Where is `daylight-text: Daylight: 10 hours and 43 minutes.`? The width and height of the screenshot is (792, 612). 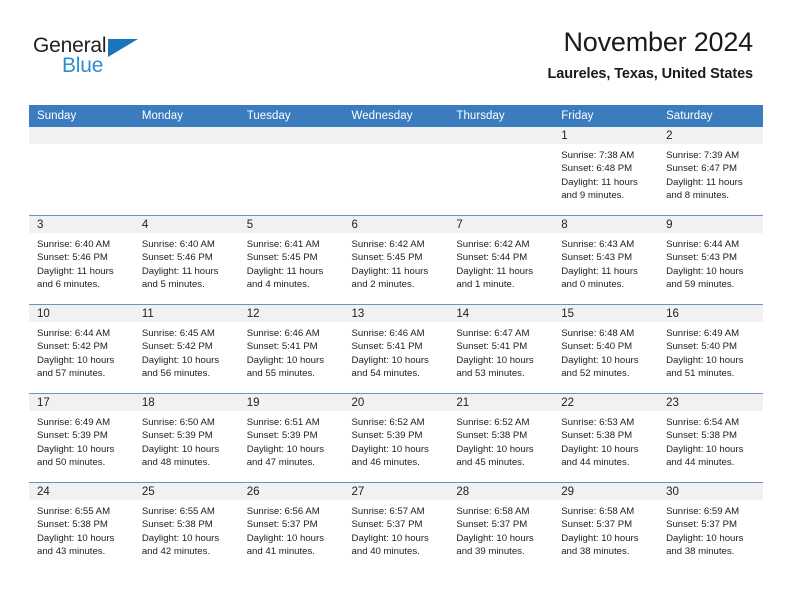 daylight-text: Daylight: 10 hours and 43 minutes. is located at coordinates (76, 544).